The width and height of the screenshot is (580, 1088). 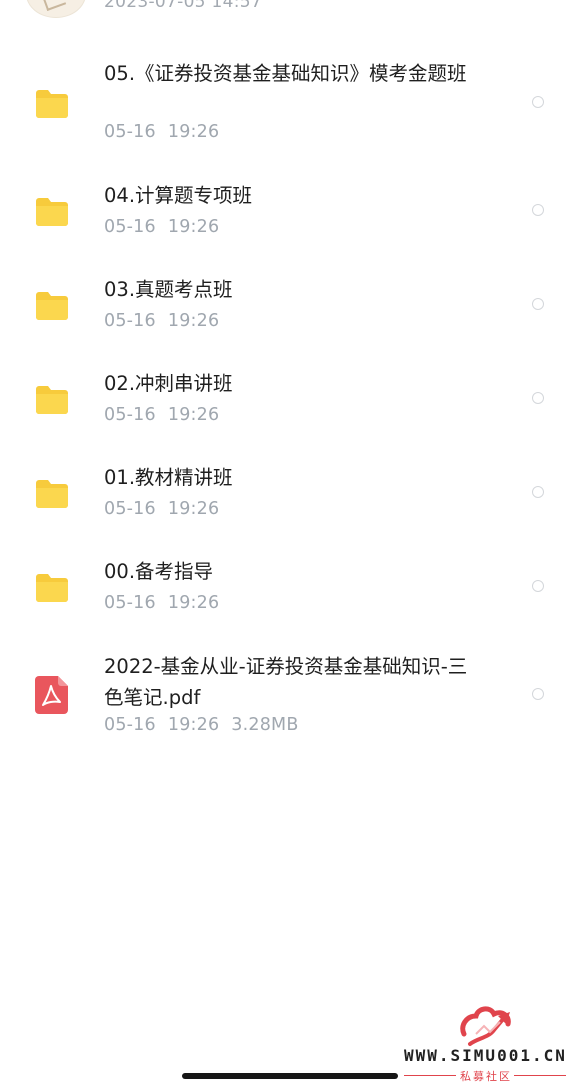 What do you see at coordinates (290, 494) in the screenshot?
I see `file-list-item: 01.教材精讲班 05-16 19:26` at bounding box center [290, 494].